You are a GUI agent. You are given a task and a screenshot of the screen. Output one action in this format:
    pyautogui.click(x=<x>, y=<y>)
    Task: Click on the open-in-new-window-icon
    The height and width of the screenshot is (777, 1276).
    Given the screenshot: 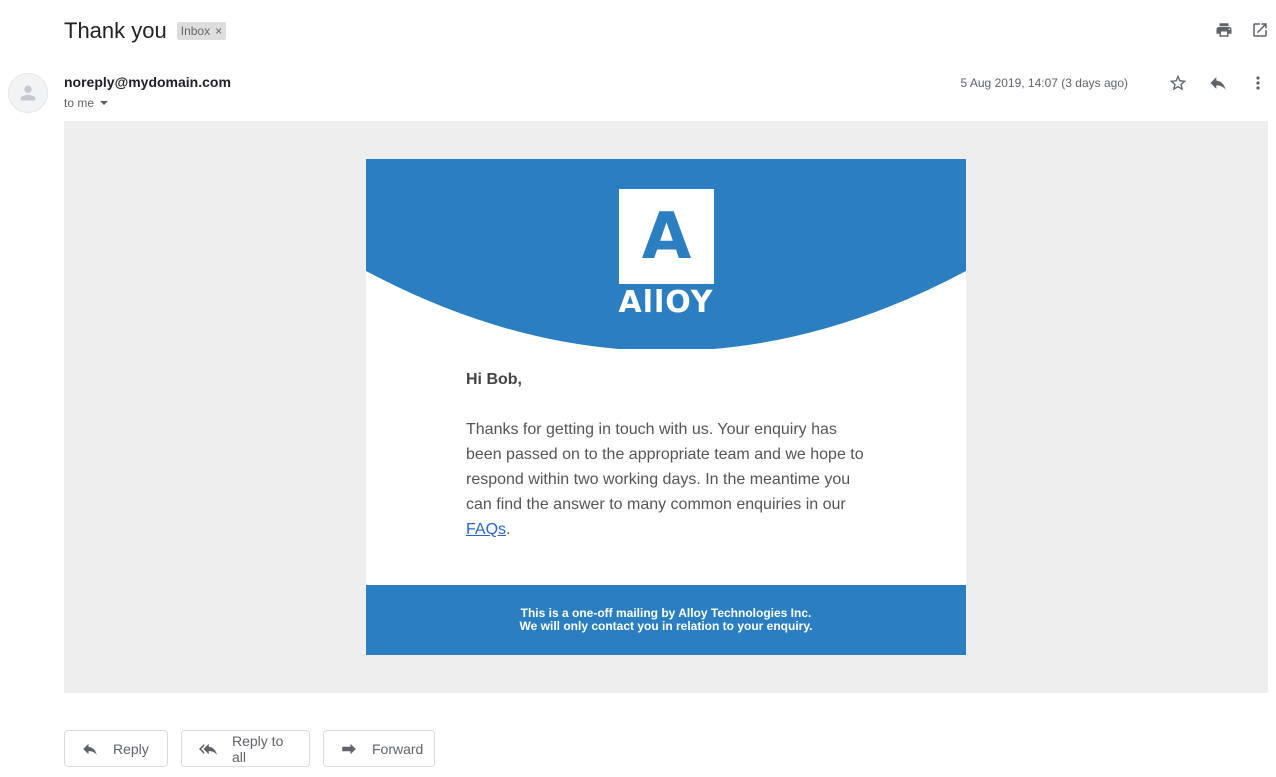 What is the action you would take?
    pyautogui.click(x=1260, y=30)
    